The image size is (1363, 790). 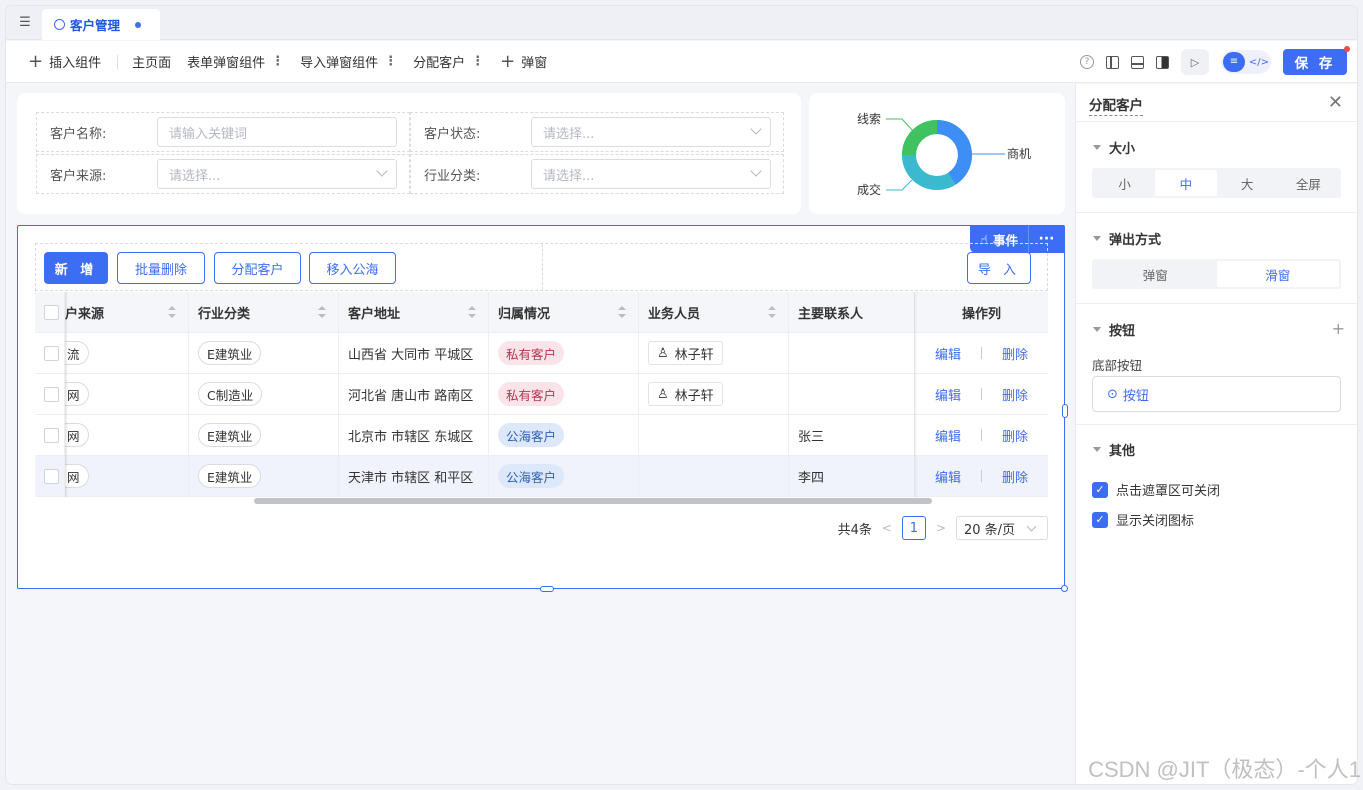 What do you see at coordinates (257, 268) in the screenshot?
I see `assign-customer-button: 分配客户` at bounding box center [257, 268].